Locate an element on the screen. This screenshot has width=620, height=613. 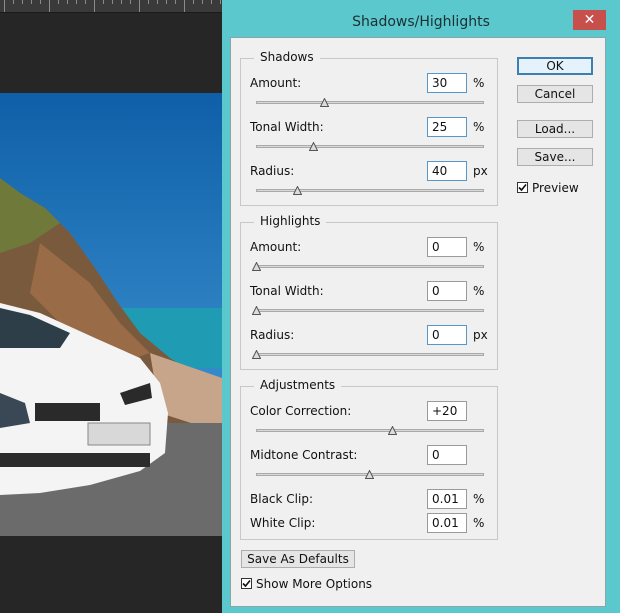
midtone-contrast-label: Midtone Contrast: is located at coordinates (304, 455).